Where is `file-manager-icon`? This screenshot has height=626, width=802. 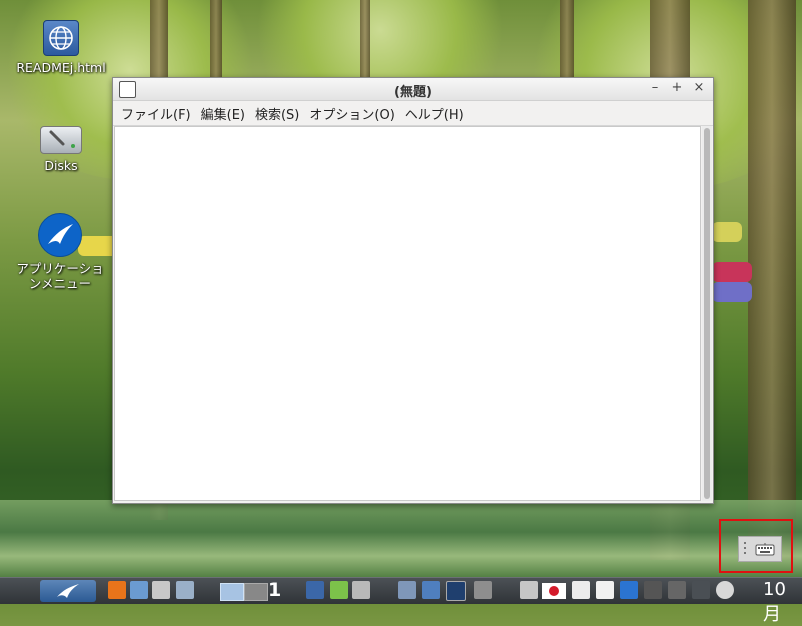 file-manager-icon is located at coordinates (407, 590).